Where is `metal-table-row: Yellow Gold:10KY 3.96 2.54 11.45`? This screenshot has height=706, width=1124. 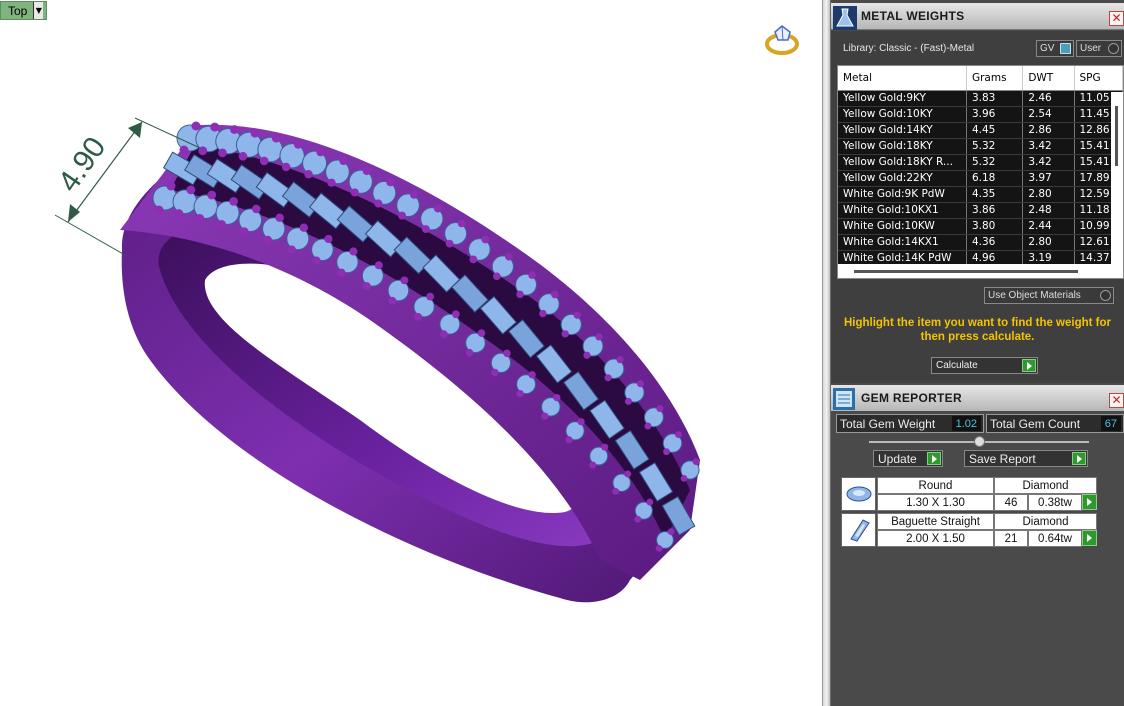 metal-table-row: Yellow Gold:10KY 3.96 2.54 11.45 is located at coordinates (980, 114).